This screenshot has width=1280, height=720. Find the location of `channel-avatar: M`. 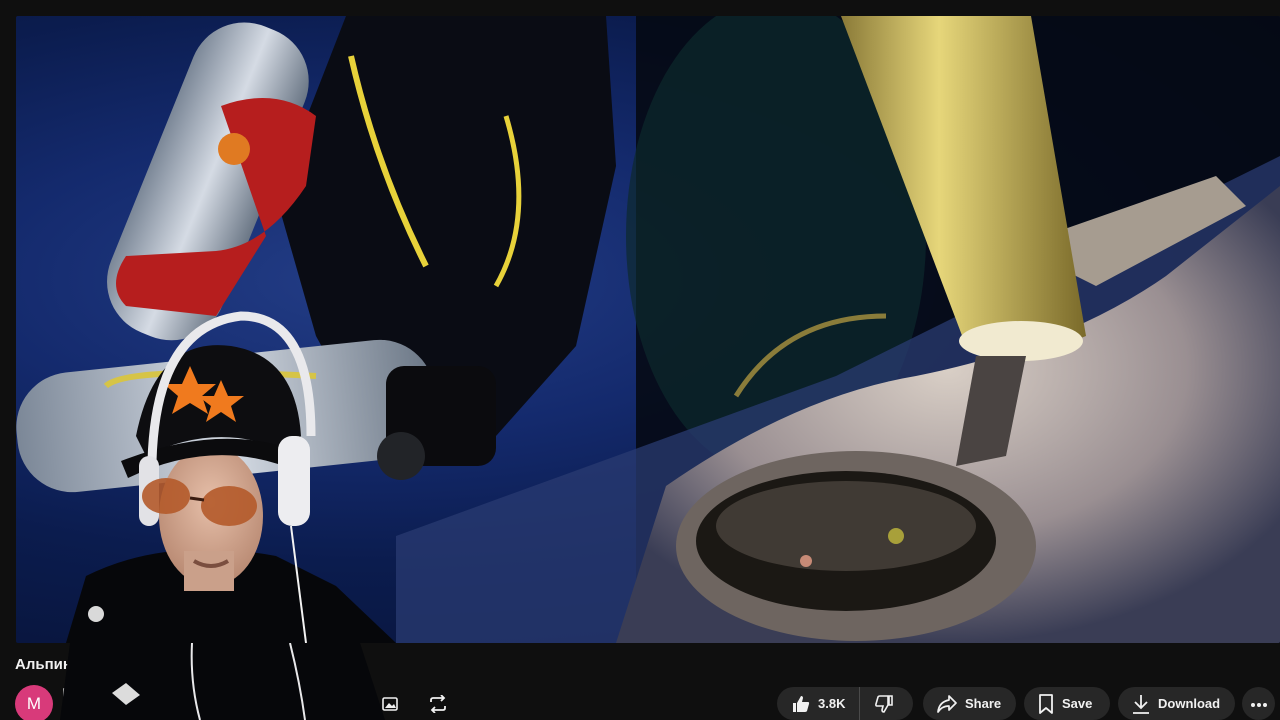

channel-avatar: M is located at coordinates (34, 702).